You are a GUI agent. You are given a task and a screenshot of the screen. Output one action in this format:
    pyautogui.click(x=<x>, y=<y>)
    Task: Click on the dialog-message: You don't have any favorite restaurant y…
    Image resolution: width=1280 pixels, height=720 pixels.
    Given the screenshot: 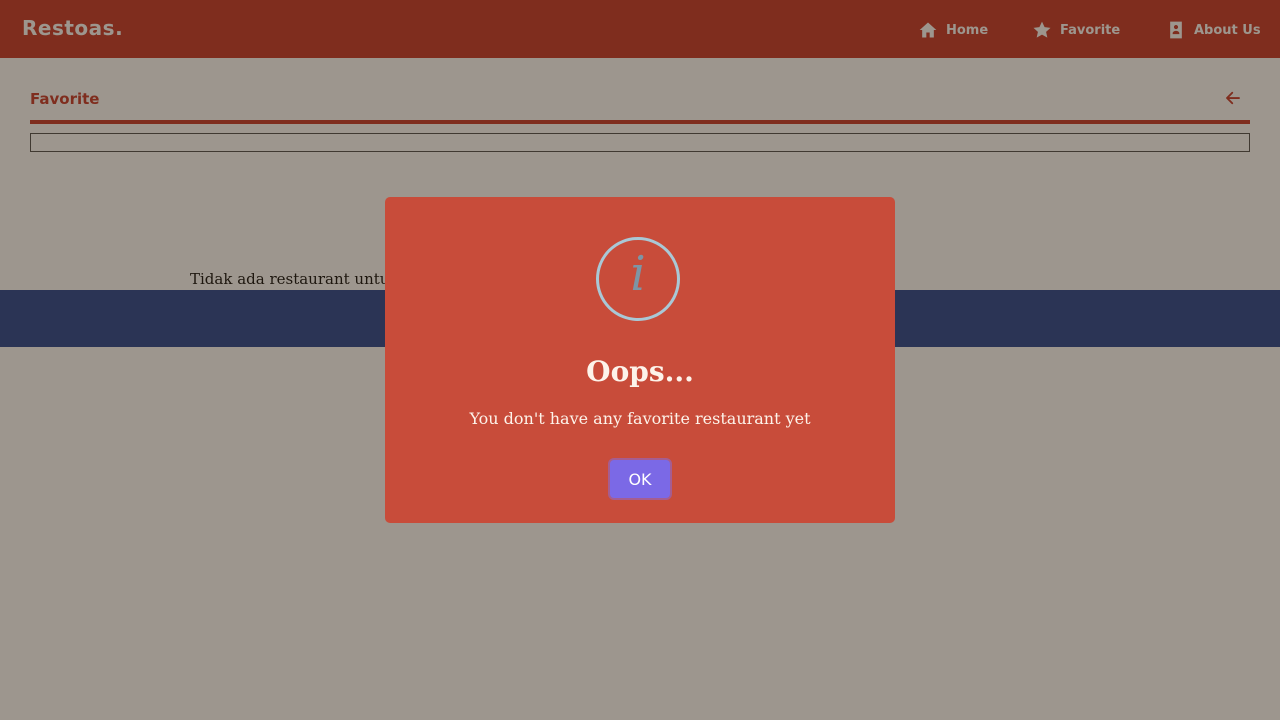 What is the action you would take?
    pyautogui.click(x=640, y=418)
    